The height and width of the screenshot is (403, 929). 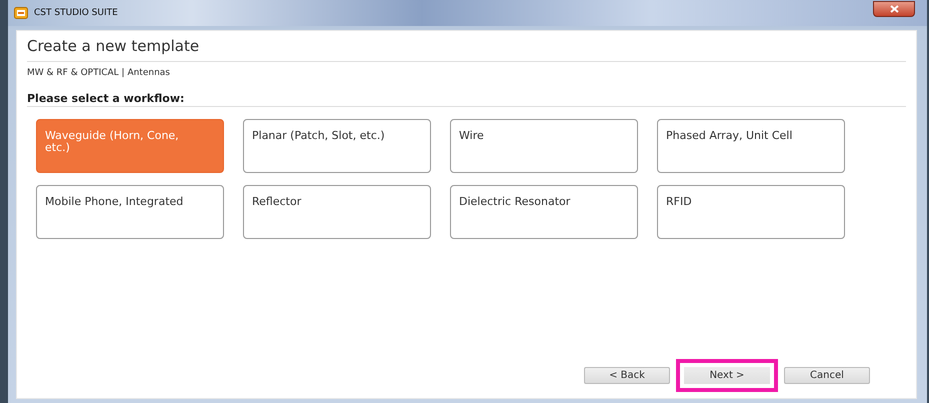 What do you see at coordinates (76, 13) in the screenshot?
I see `window-title: CST STUDIO SUITE` at bounding box center [76, 13].